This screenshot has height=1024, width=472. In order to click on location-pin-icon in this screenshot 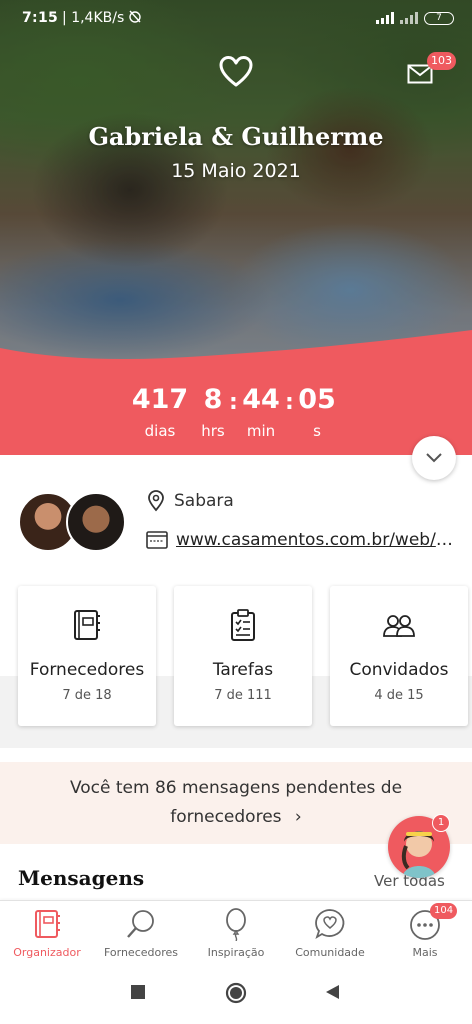, I will do `click(156, 501)`.